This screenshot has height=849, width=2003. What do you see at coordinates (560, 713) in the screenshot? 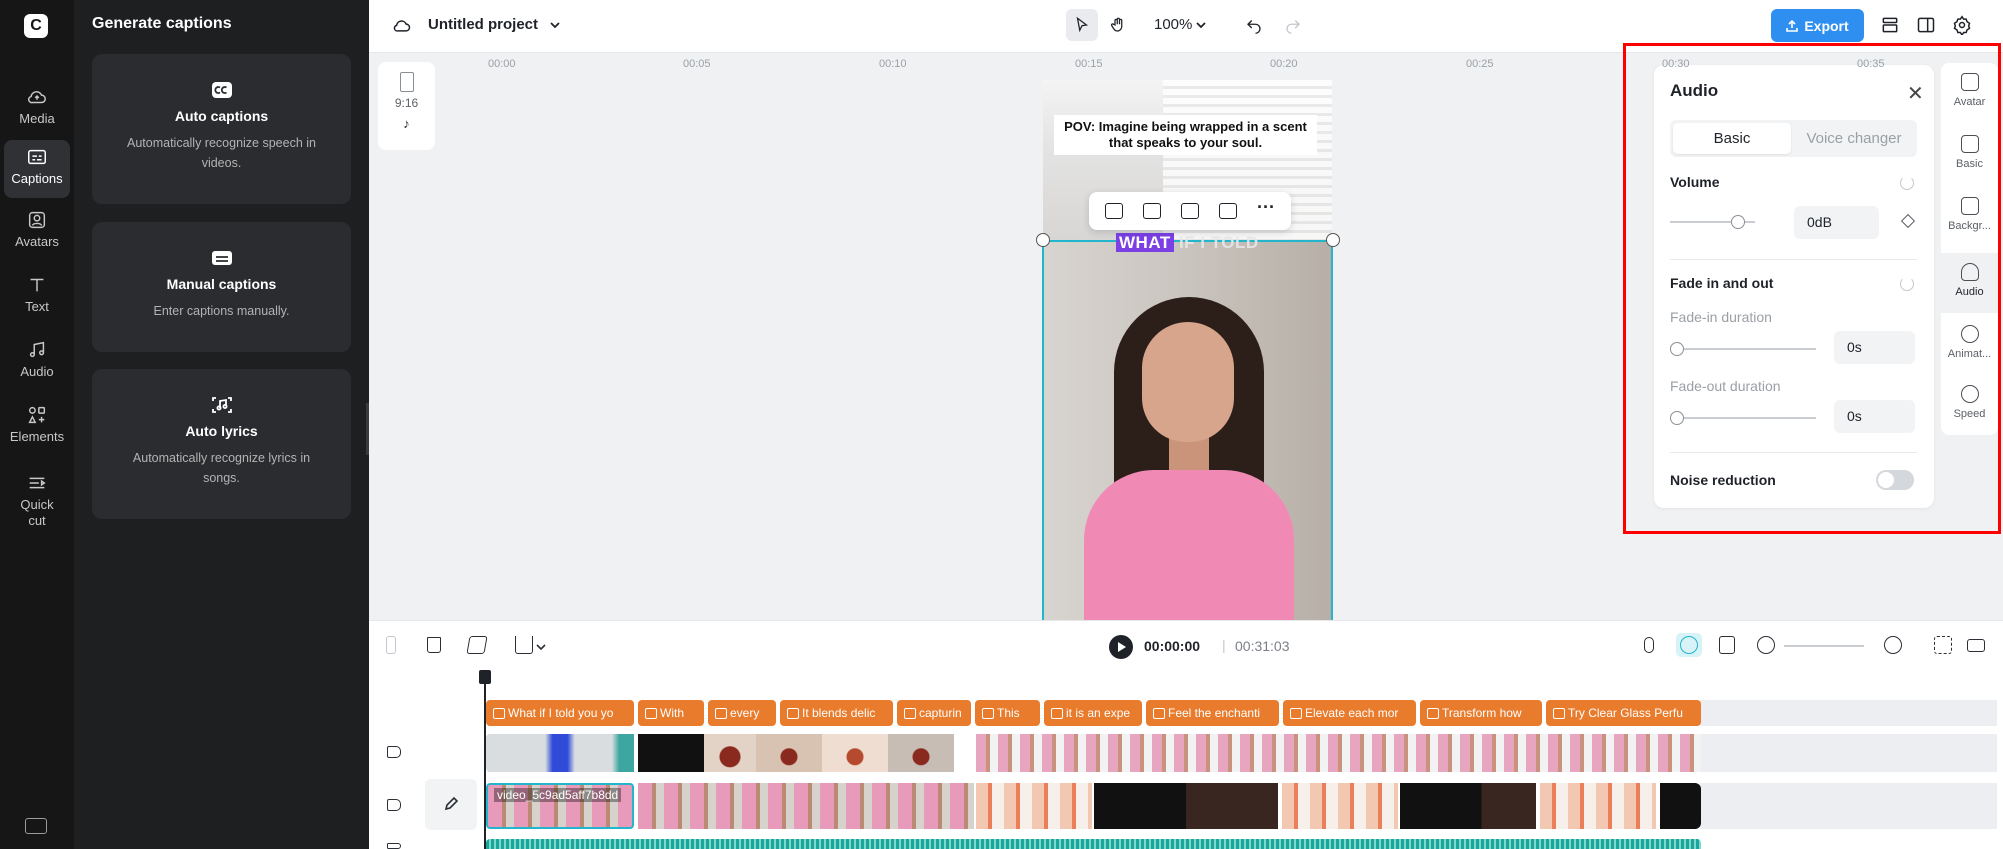
I see `caption-clip: What if I told you yo` at bounding box center [560, 713].